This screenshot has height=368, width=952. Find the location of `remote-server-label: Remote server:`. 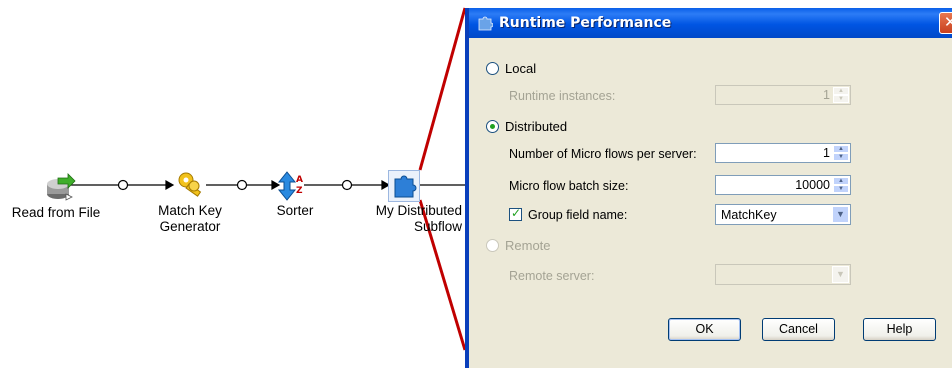

remote-server-label: Remote server: is located at coordinates (552, 276).